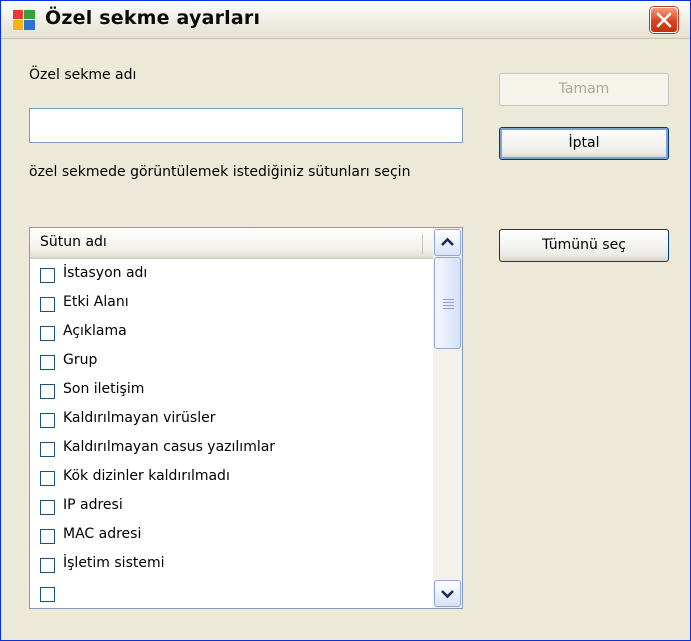  I want to click on list-item-label: Grup, so click(80, 360).